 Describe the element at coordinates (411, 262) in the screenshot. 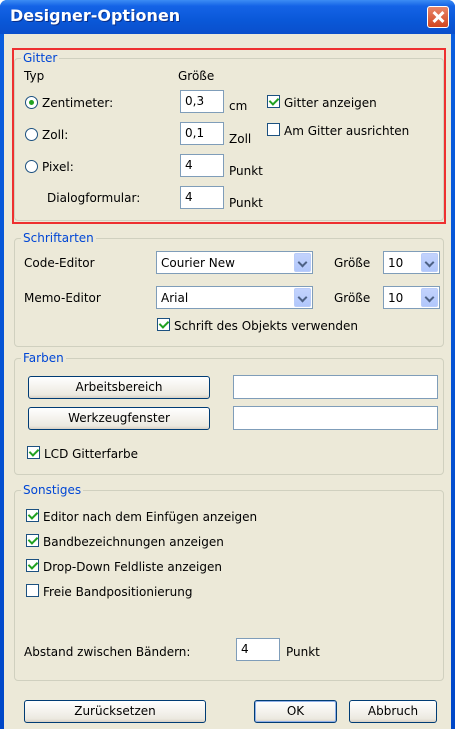

I see `code-editor-size-select: 10` at that location.